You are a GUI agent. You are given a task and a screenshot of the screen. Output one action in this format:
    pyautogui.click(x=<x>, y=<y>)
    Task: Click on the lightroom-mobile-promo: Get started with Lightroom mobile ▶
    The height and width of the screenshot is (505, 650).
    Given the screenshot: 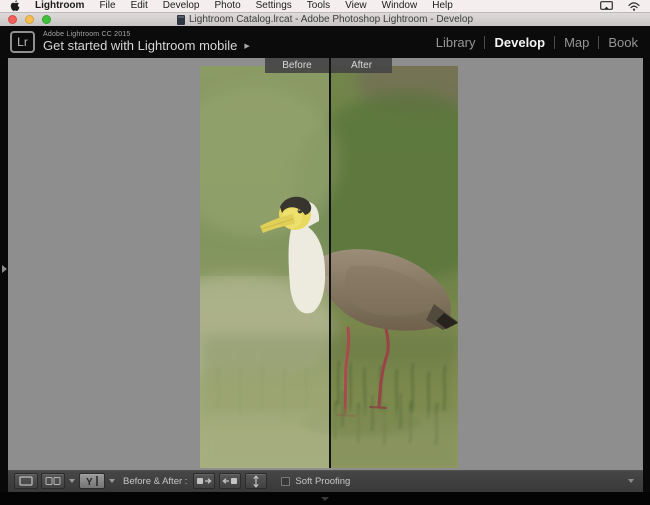 What is the action you would take?
    pyautogui.click(x=146, y=45)
    